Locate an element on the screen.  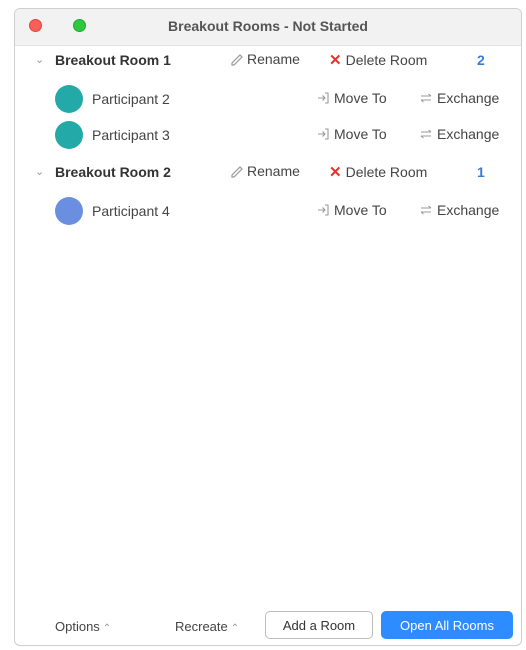
room-name: Breakout Room 1 is located at coordinates (113, 60).